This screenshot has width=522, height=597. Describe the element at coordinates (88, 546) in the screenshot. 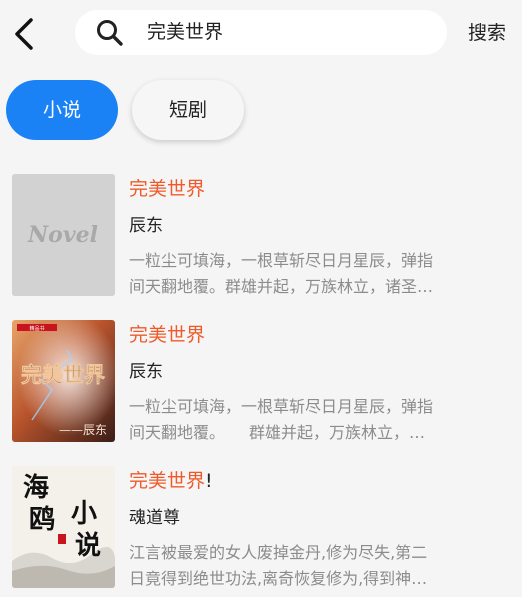

I see `cover-char: 说` at that location.